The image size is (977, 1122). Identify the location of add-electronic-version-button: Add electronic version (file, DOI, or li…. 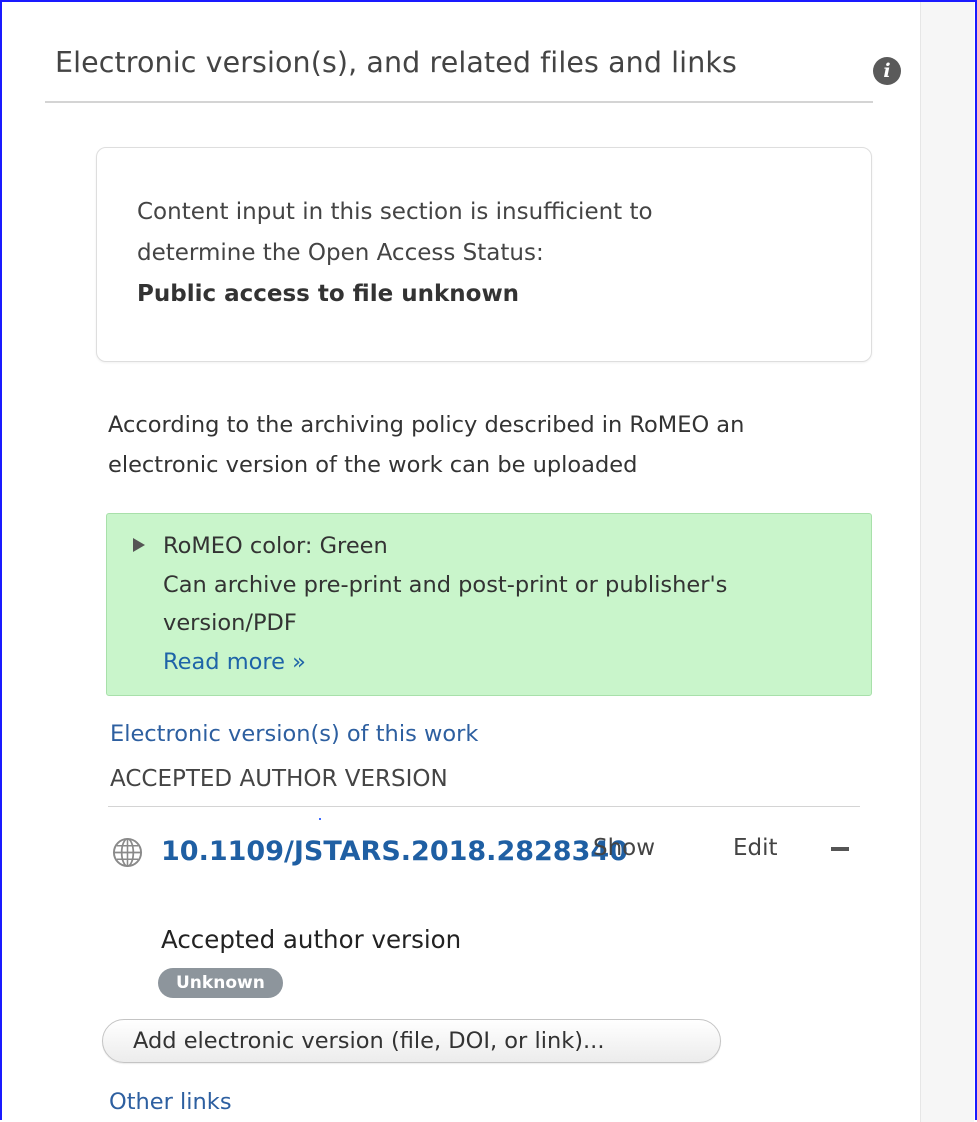
(411, 1041).